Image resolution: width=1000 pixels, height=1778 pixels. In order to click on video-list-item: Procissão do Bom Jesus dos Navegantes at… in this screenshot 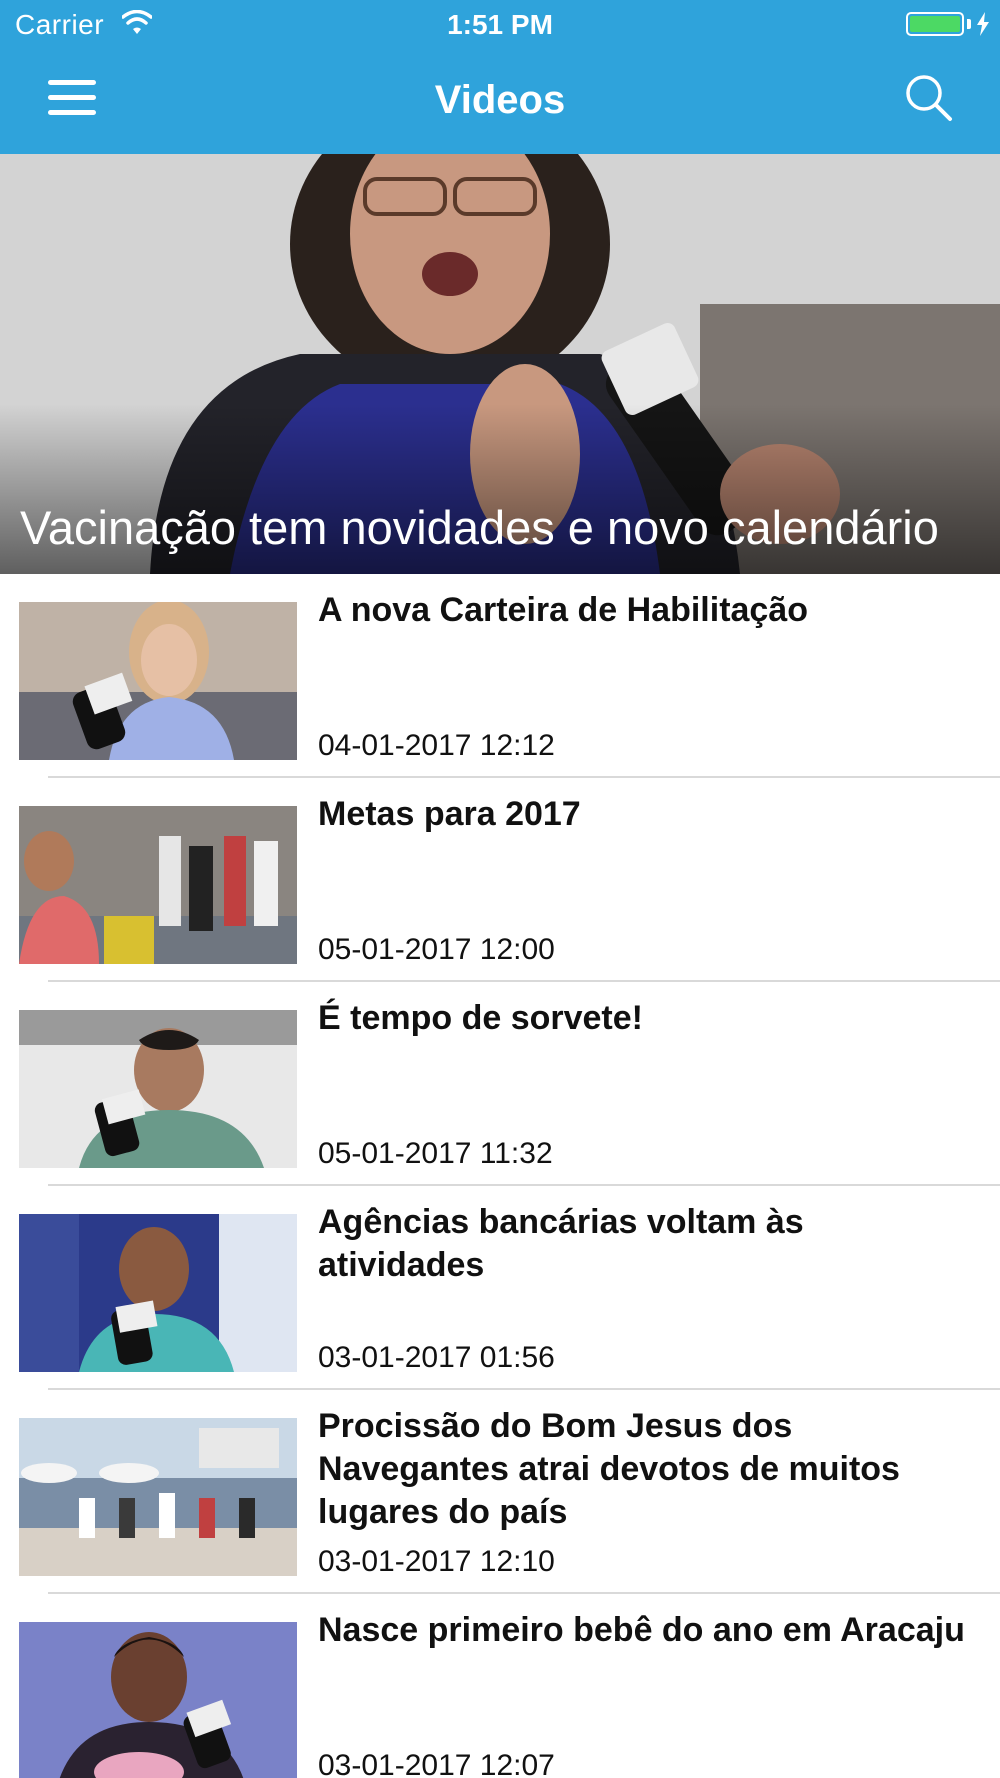, I will do `click(500, 1492)`.